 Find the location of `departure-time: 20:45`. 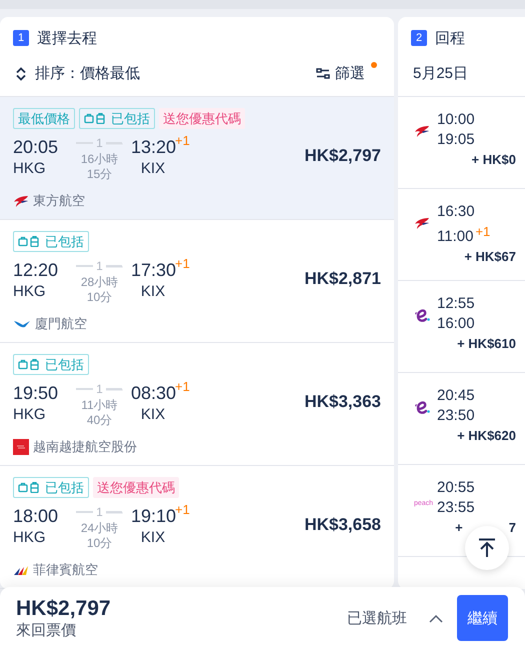

departure-time: 20:45 is located at coordinates (456, 396).